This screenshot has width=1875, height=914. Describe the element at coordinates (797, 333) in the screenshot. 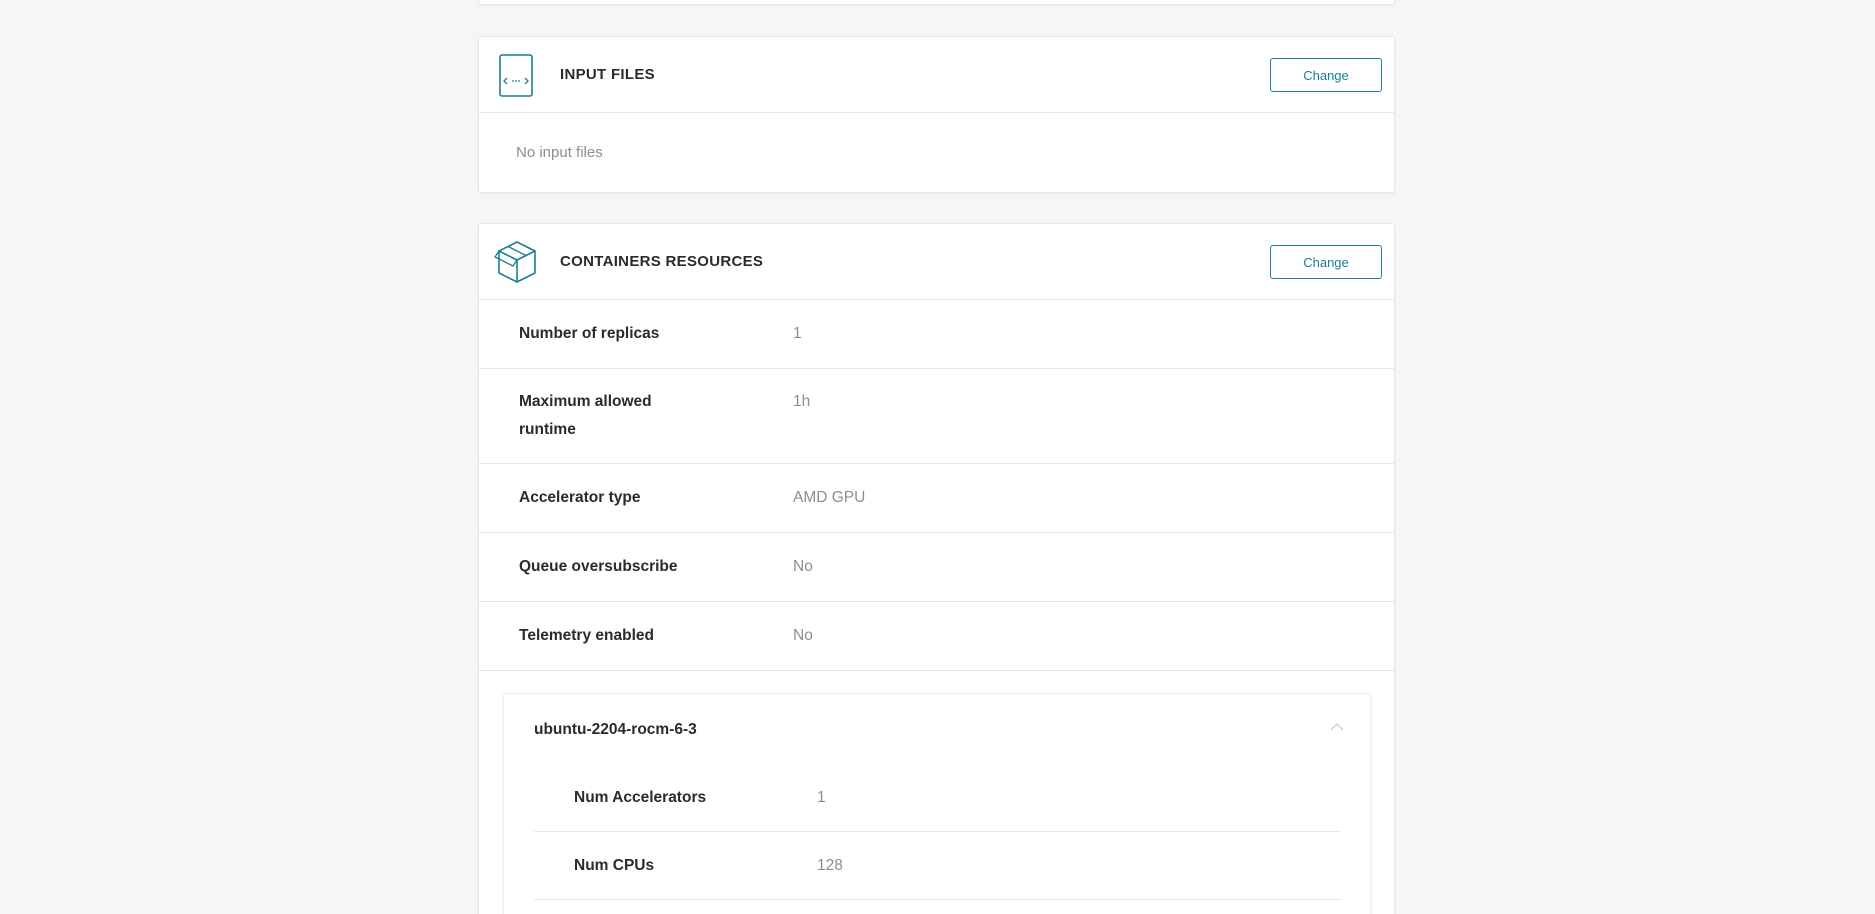

I see `resource-row-value: 1` at that location.